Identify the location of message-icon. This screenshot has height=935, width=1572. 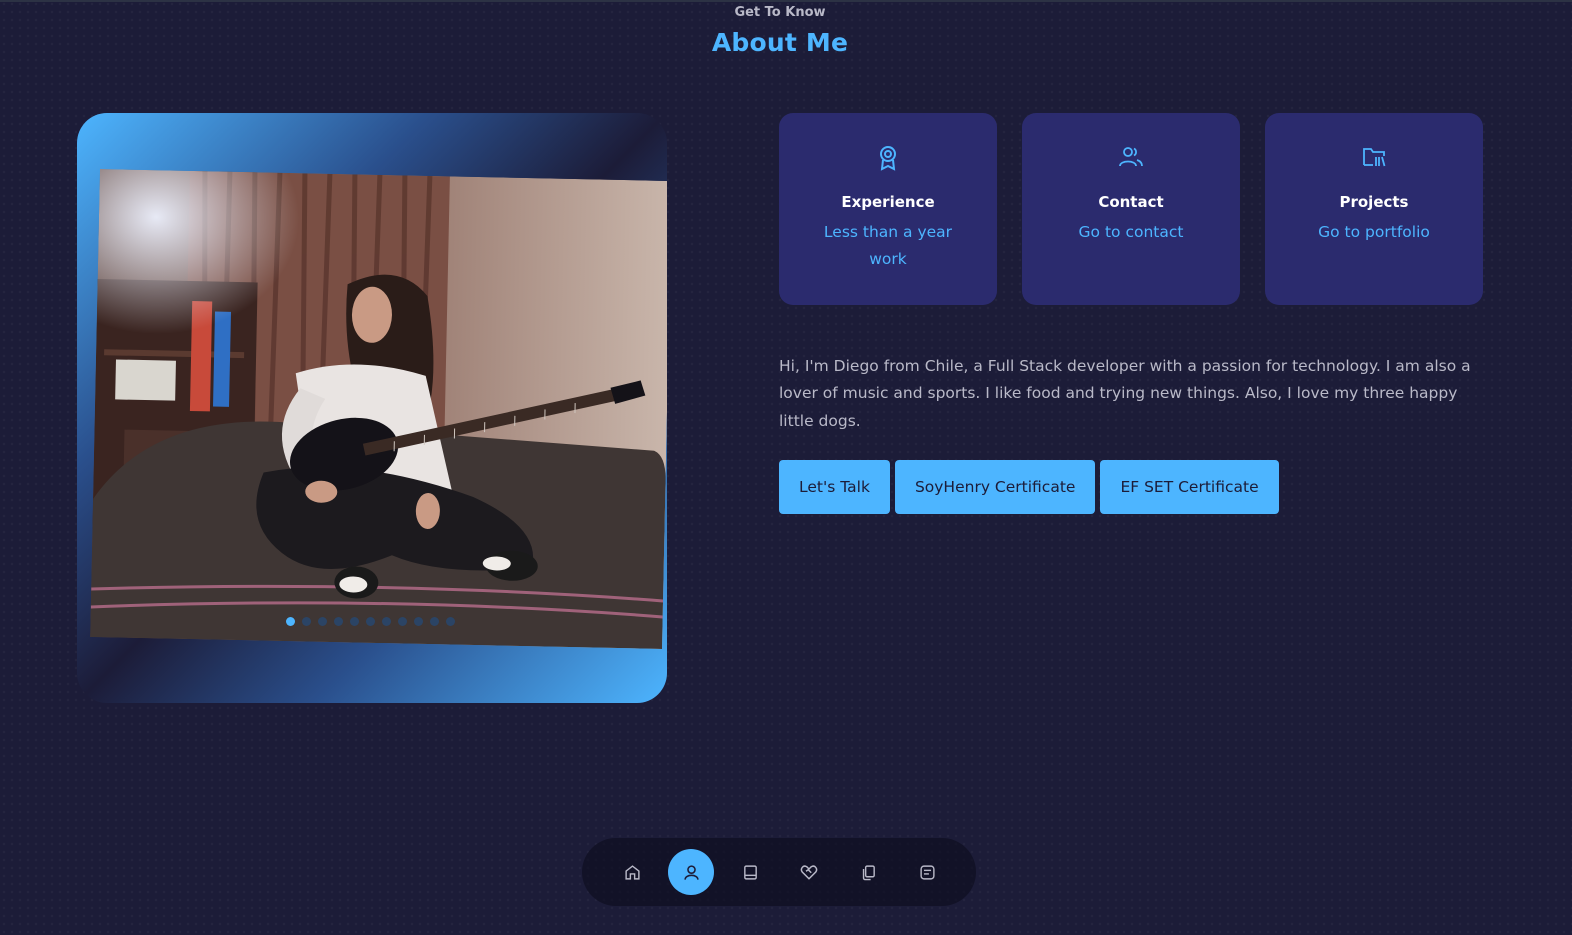
(927, 872).